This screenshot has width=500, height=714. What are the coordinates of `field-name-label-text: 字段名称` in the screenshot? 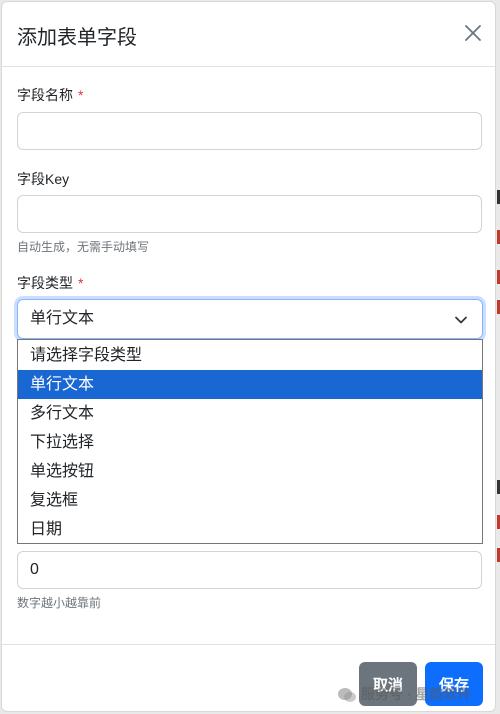 It's located at (45, 95).